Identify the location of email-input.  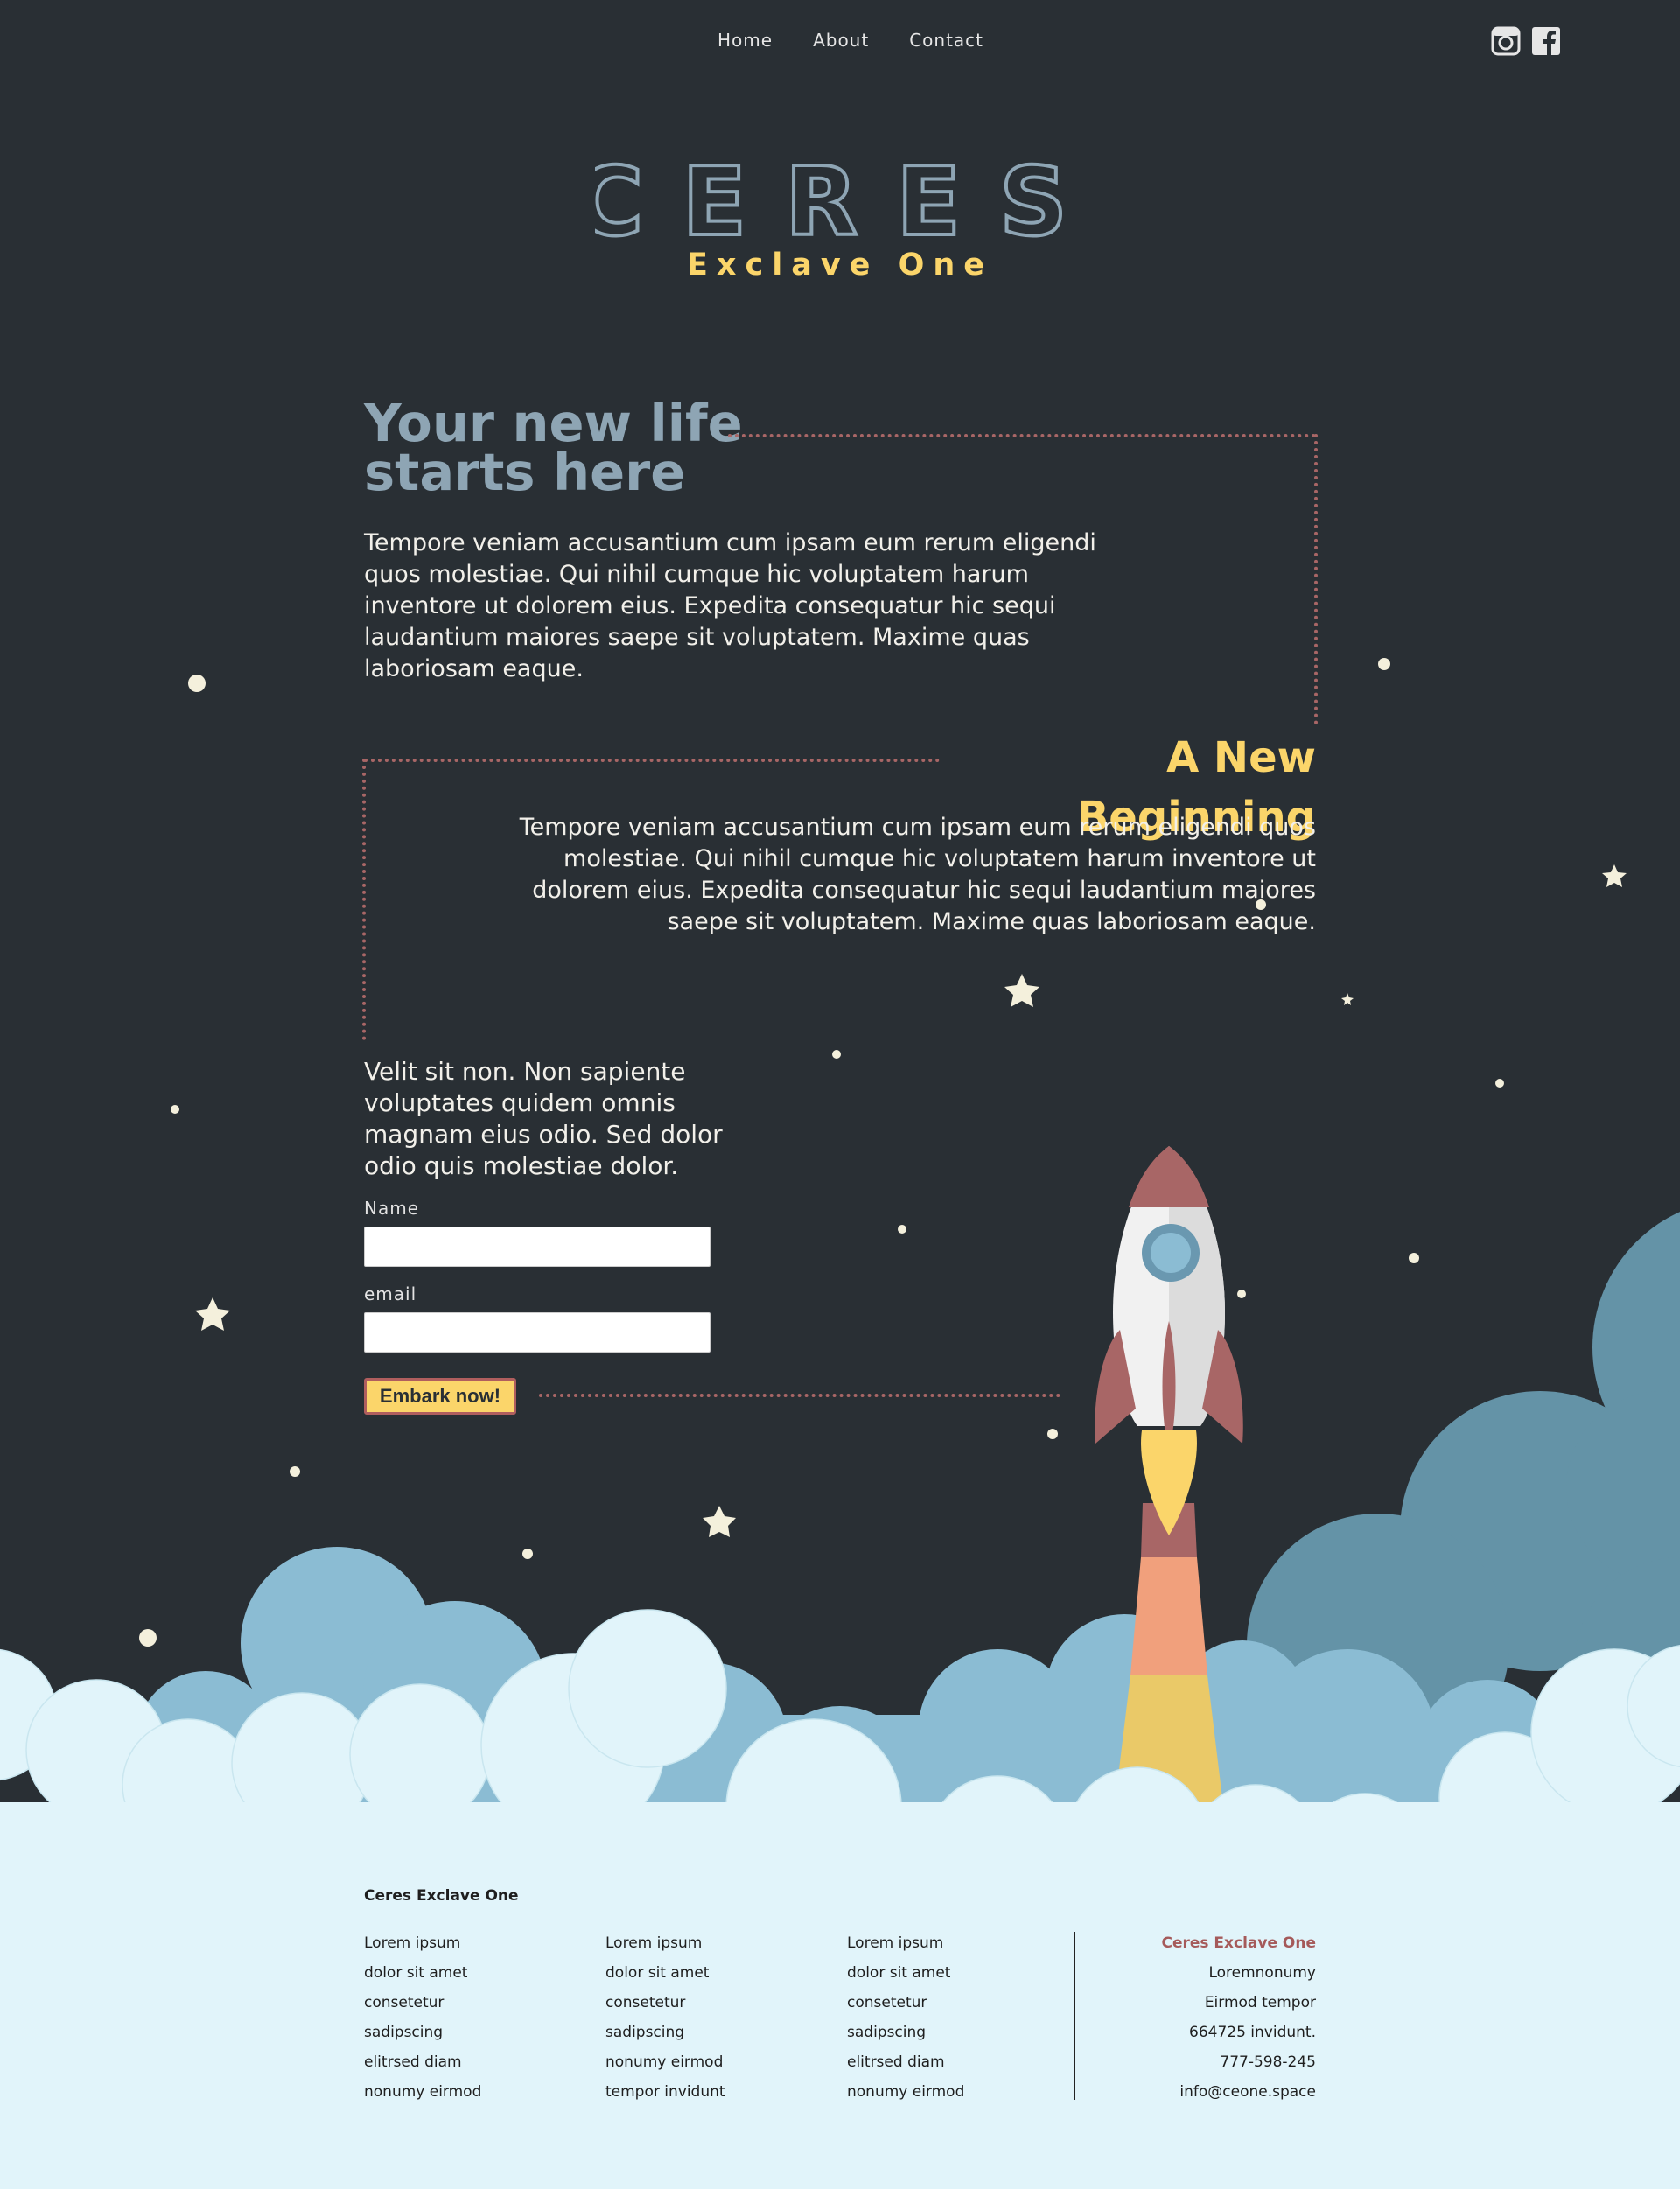
(537, 1332).